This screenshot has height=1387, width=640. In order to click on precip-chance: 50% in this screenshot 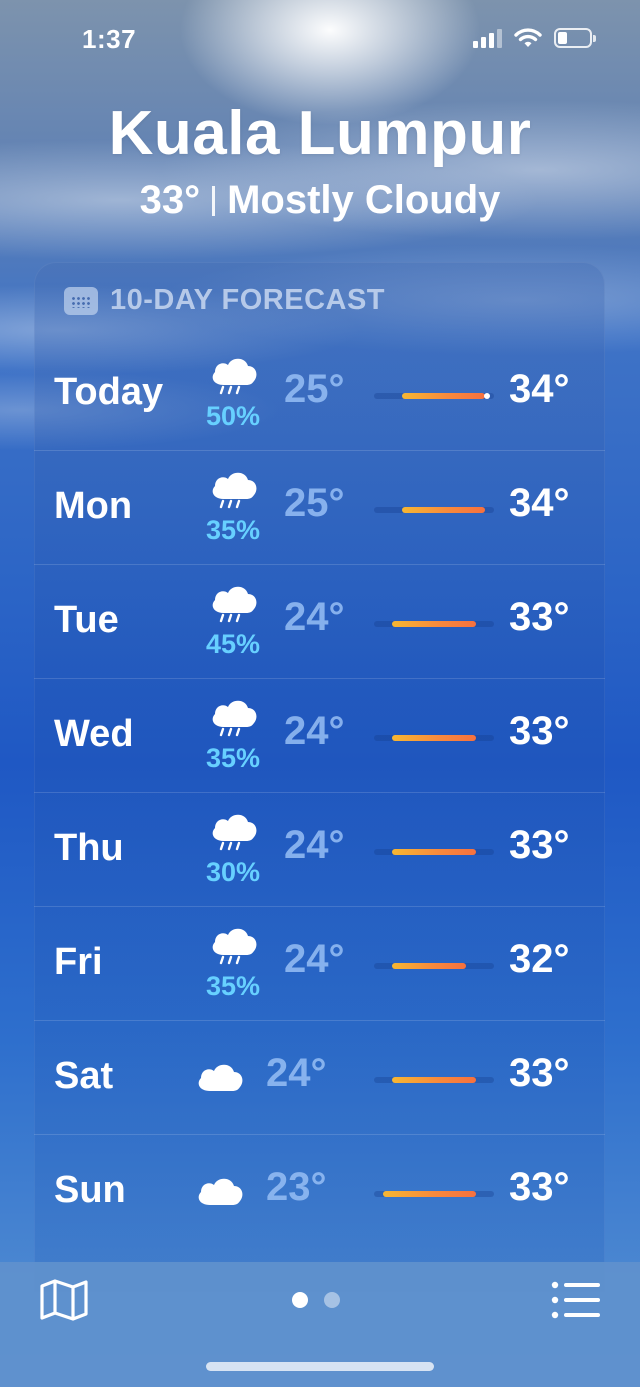, I will do `click(233, 416)`.